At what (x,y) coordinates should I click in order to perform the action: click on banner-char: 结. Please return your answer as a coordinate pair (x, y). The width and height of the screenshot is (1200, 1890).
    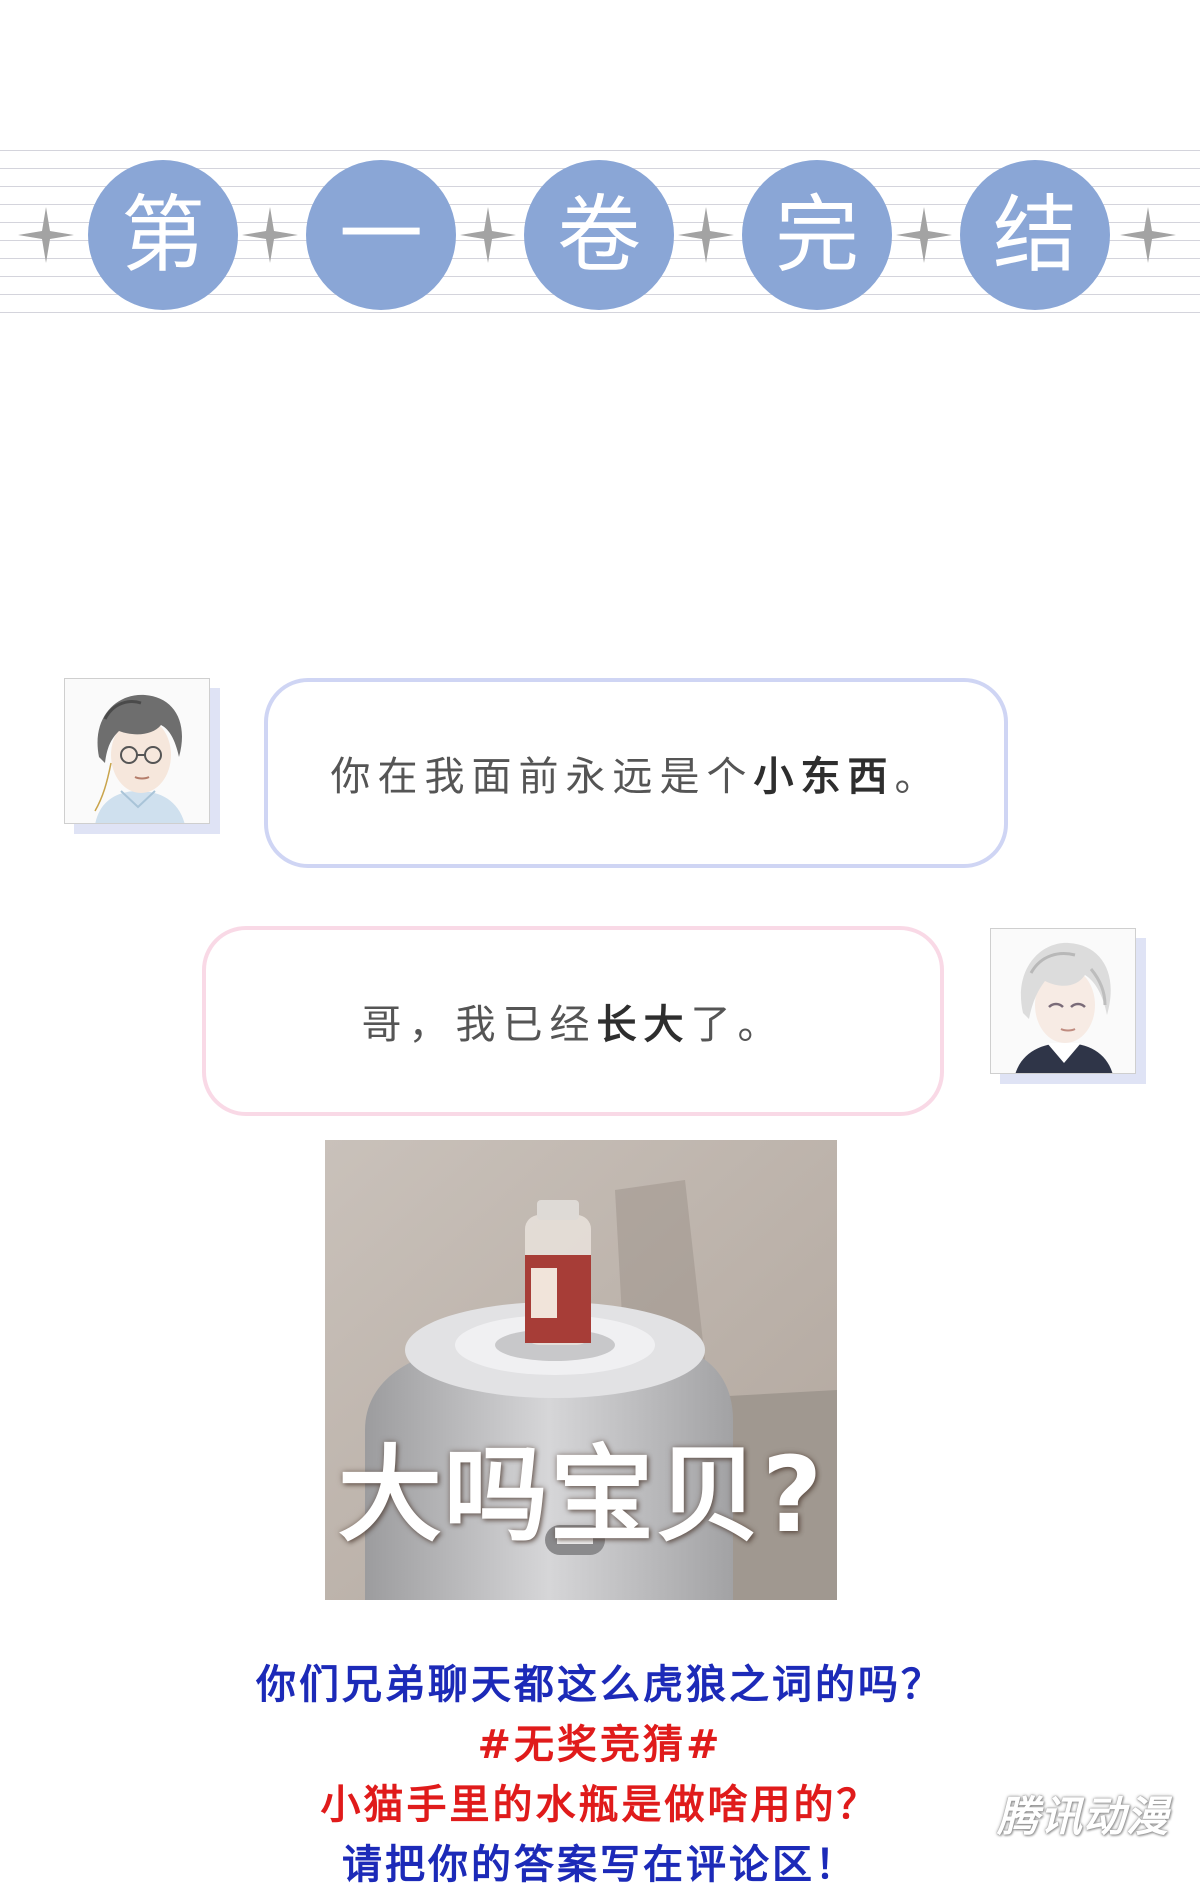
    Looking at the image, I should click on (1035, 235).